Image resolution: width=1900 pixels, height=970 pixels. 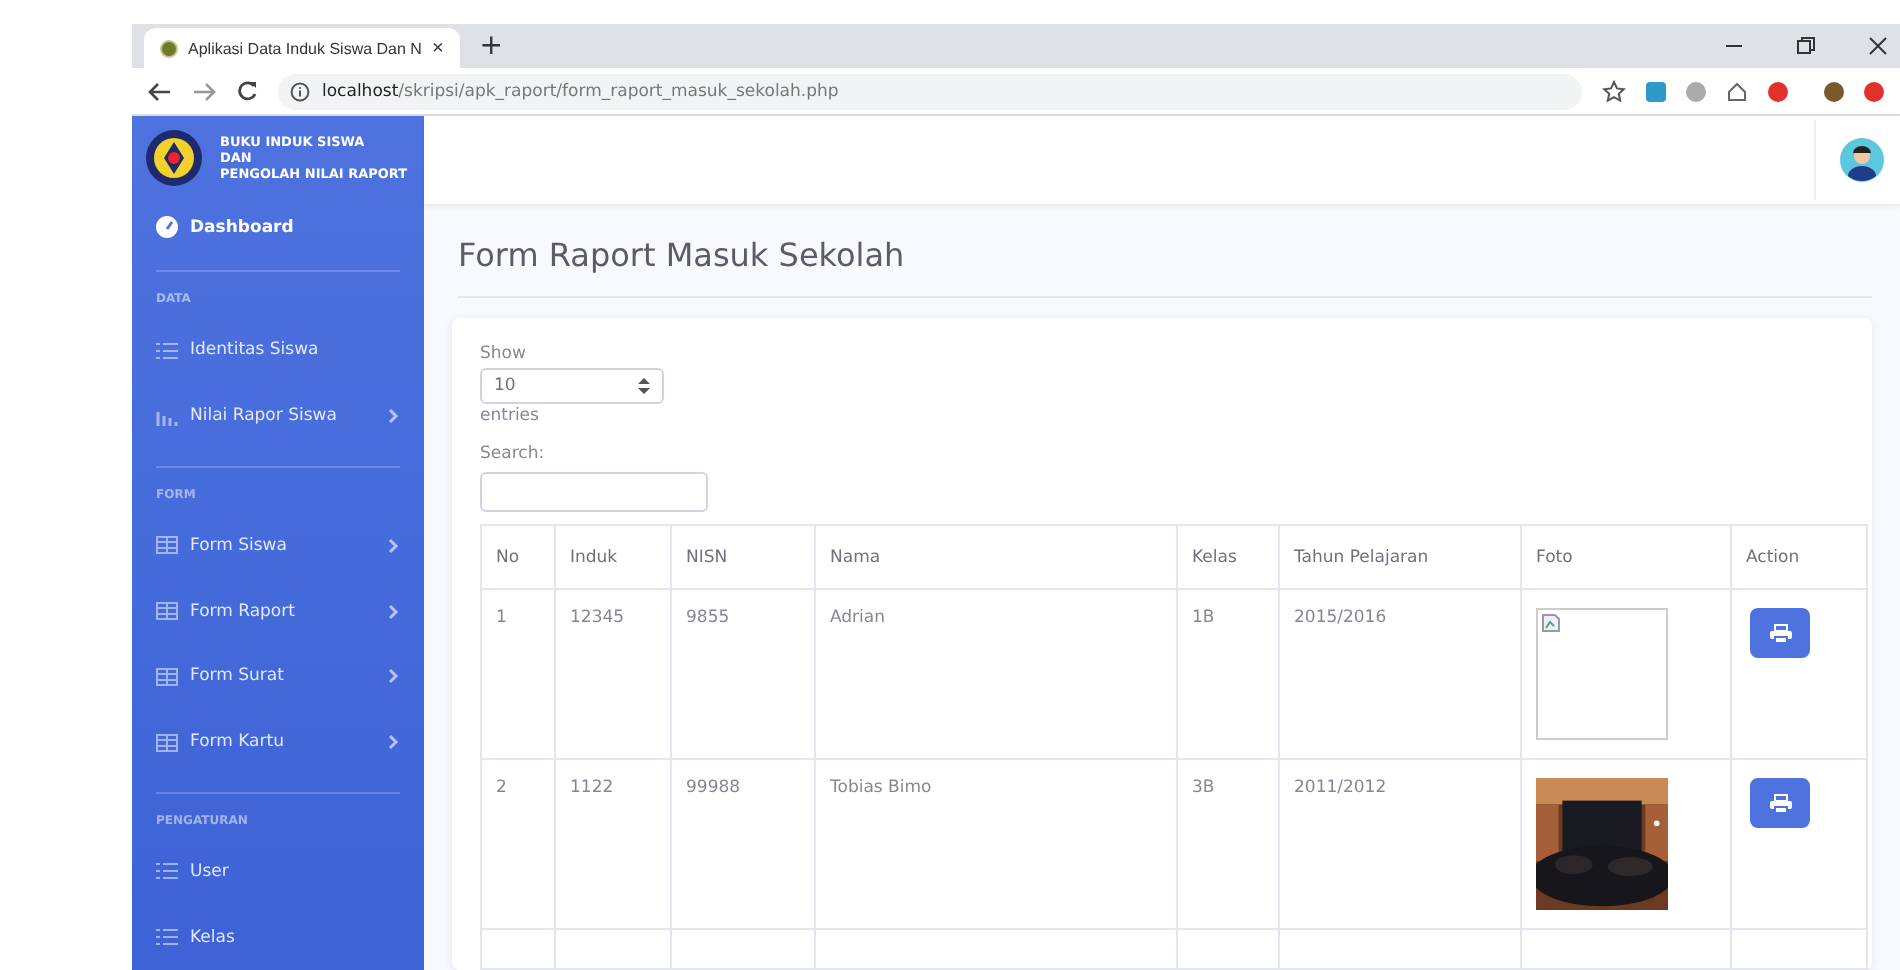 I want to click on show-label: Show, so click(x=504, y=355).